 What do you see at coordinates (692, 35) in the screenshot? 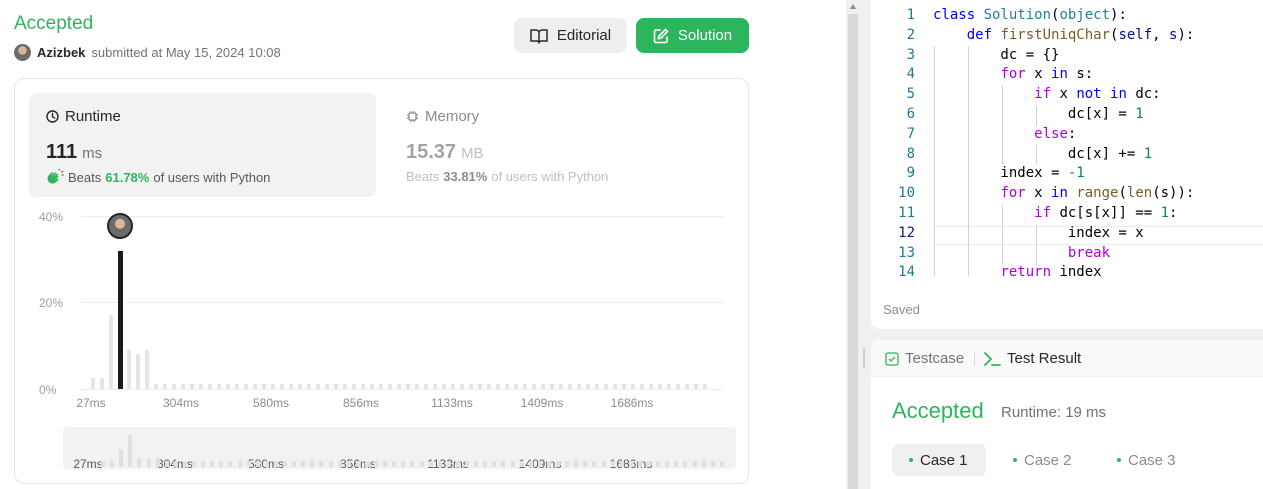
I see `solution-button: Solution` at bounding box center [692, 35].